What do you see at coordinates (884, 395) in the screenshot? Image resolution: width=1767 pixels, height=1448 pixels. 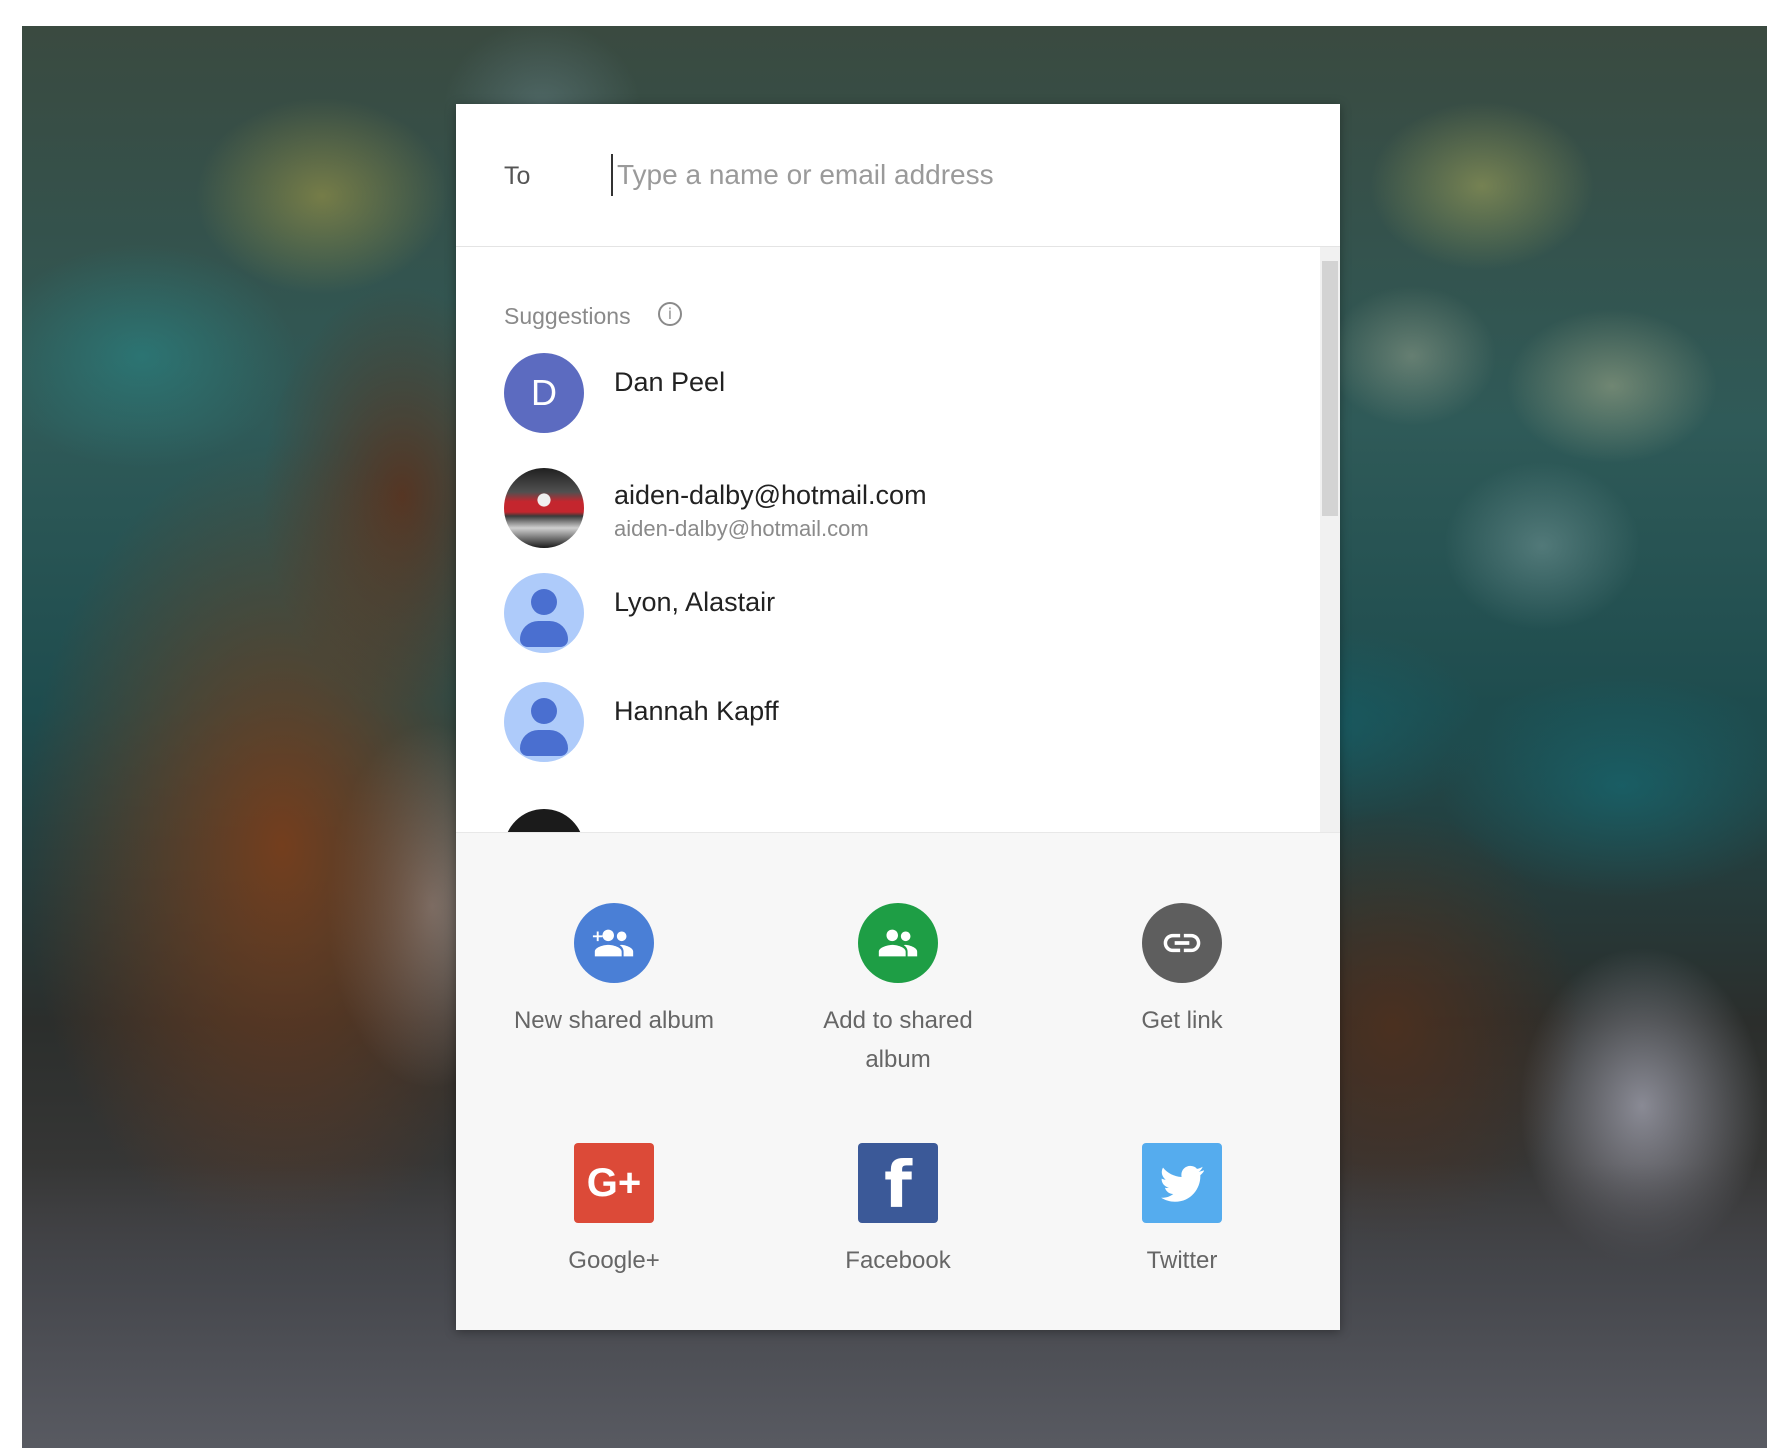 I see `contact-dan-peel: D Dan Peel` at bounding box center [884, 395].